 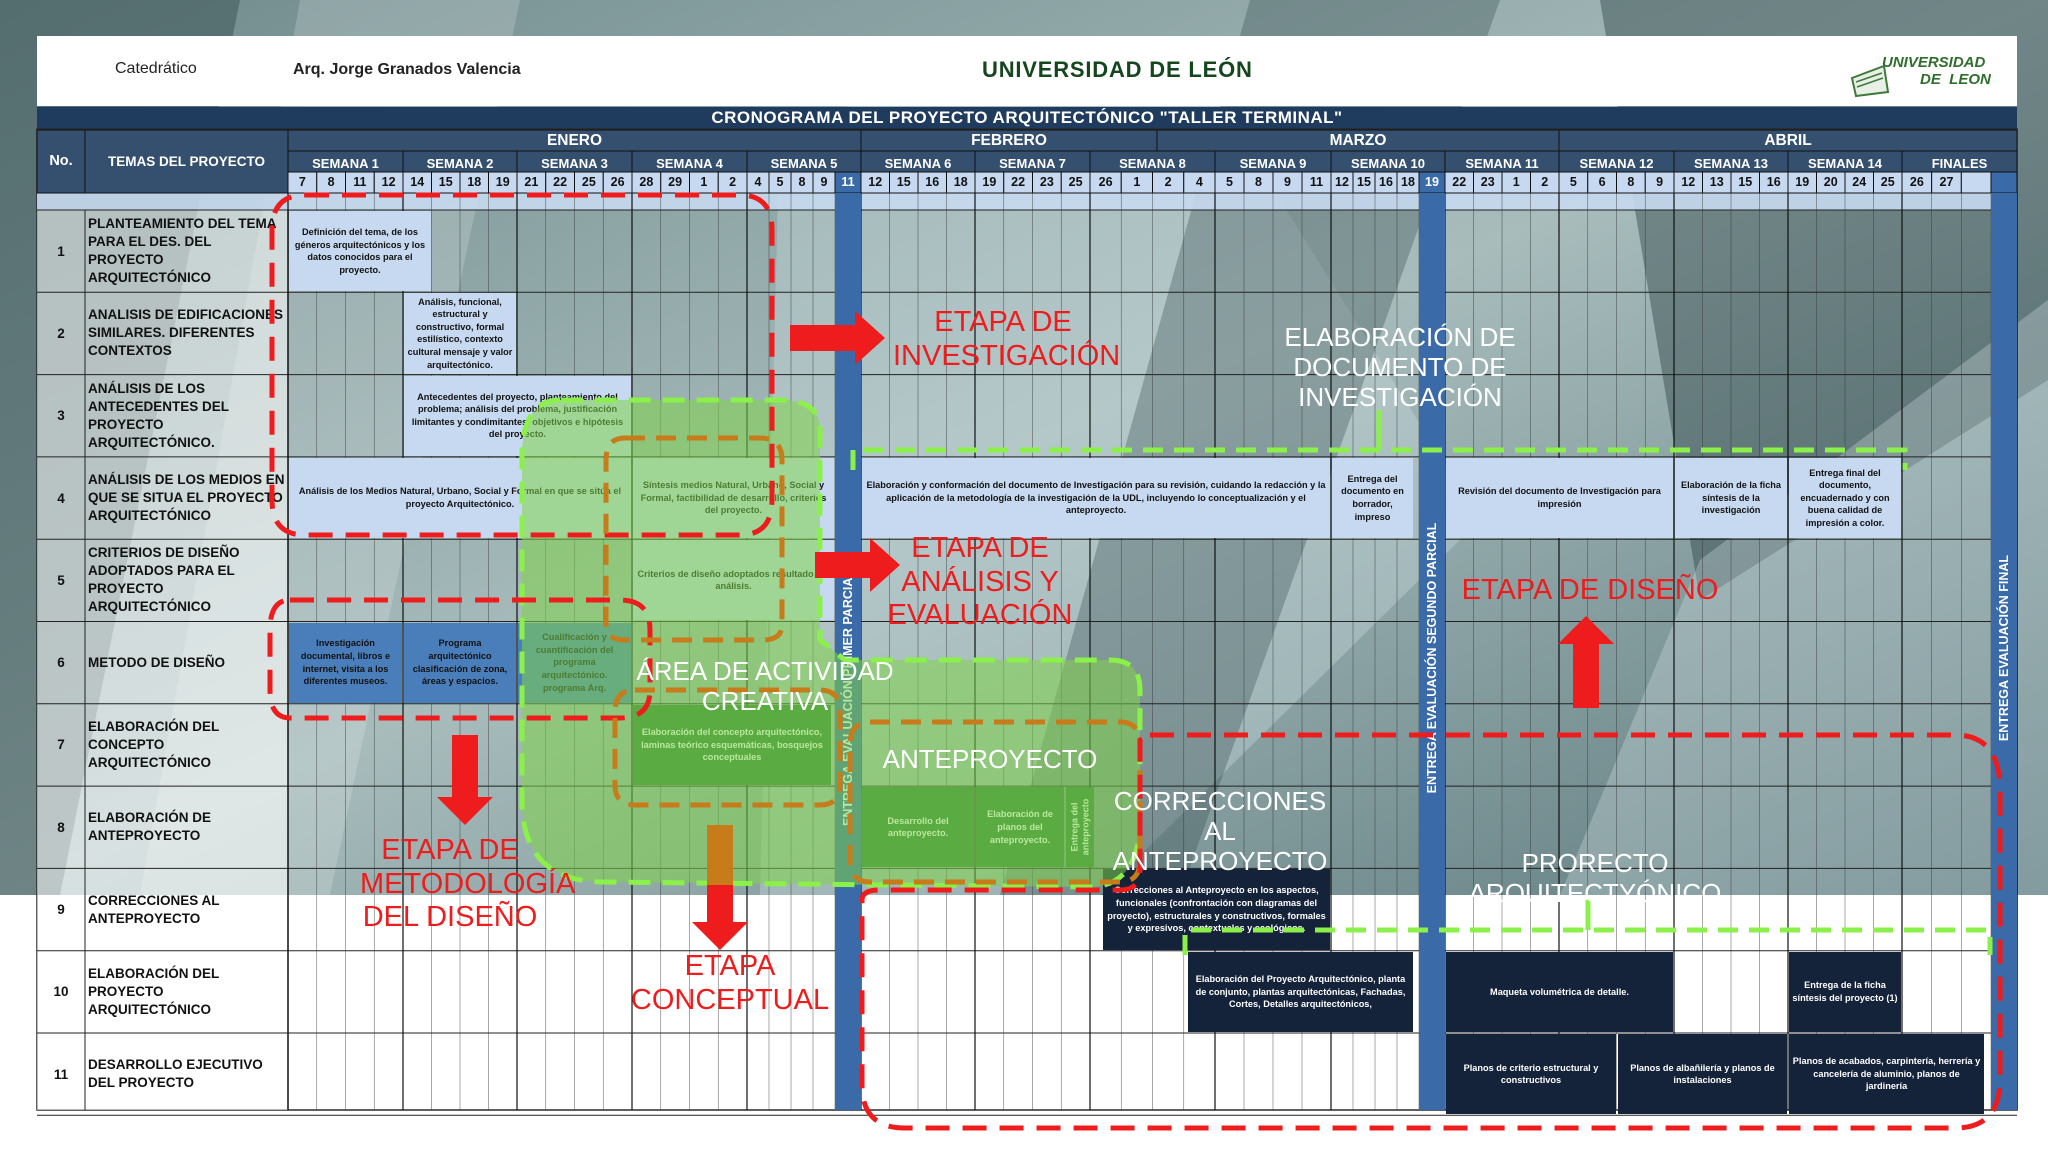 What do you see at coordinates (1590, 590) in the screenshot?
I see `overlay-label: ETAPA DE DISEÑO` at bounding box center [1590, 590].